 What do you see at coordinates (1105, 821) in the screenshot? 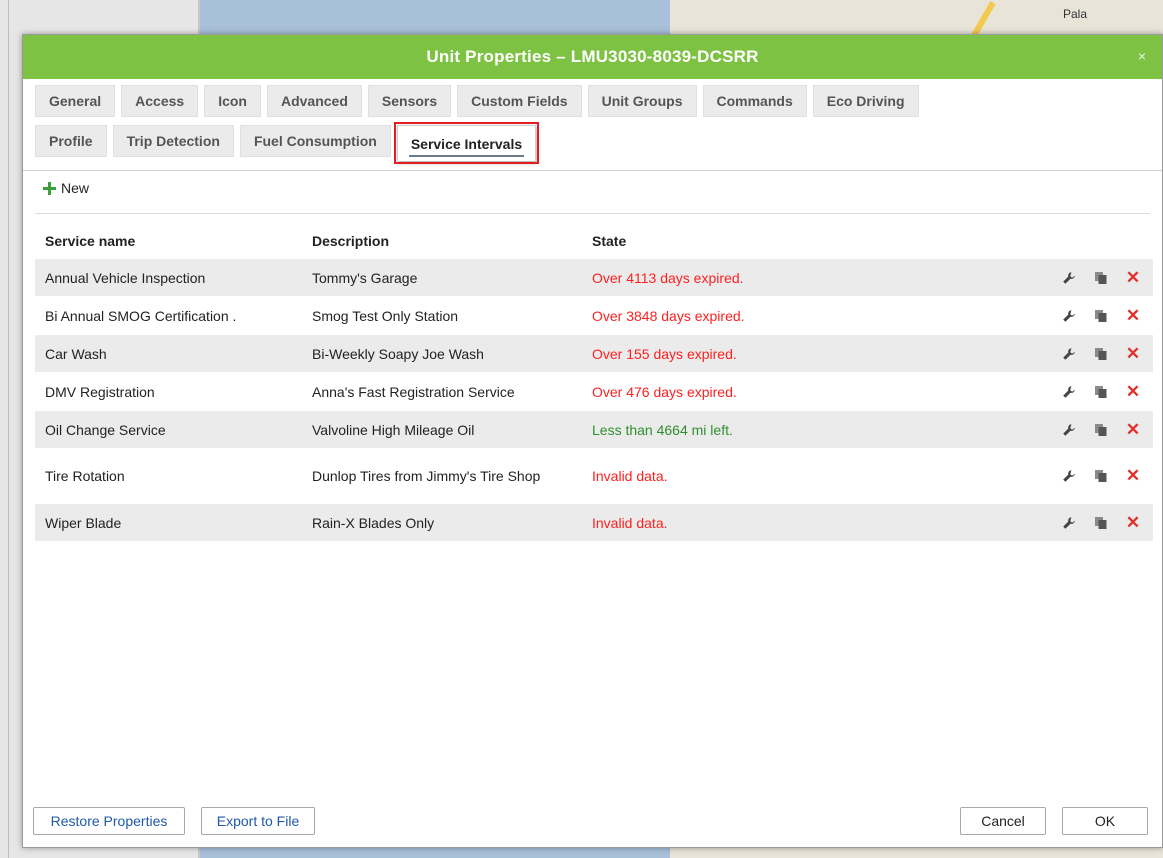
I see `ok-button: OK` at bounding box center [1105, 821].